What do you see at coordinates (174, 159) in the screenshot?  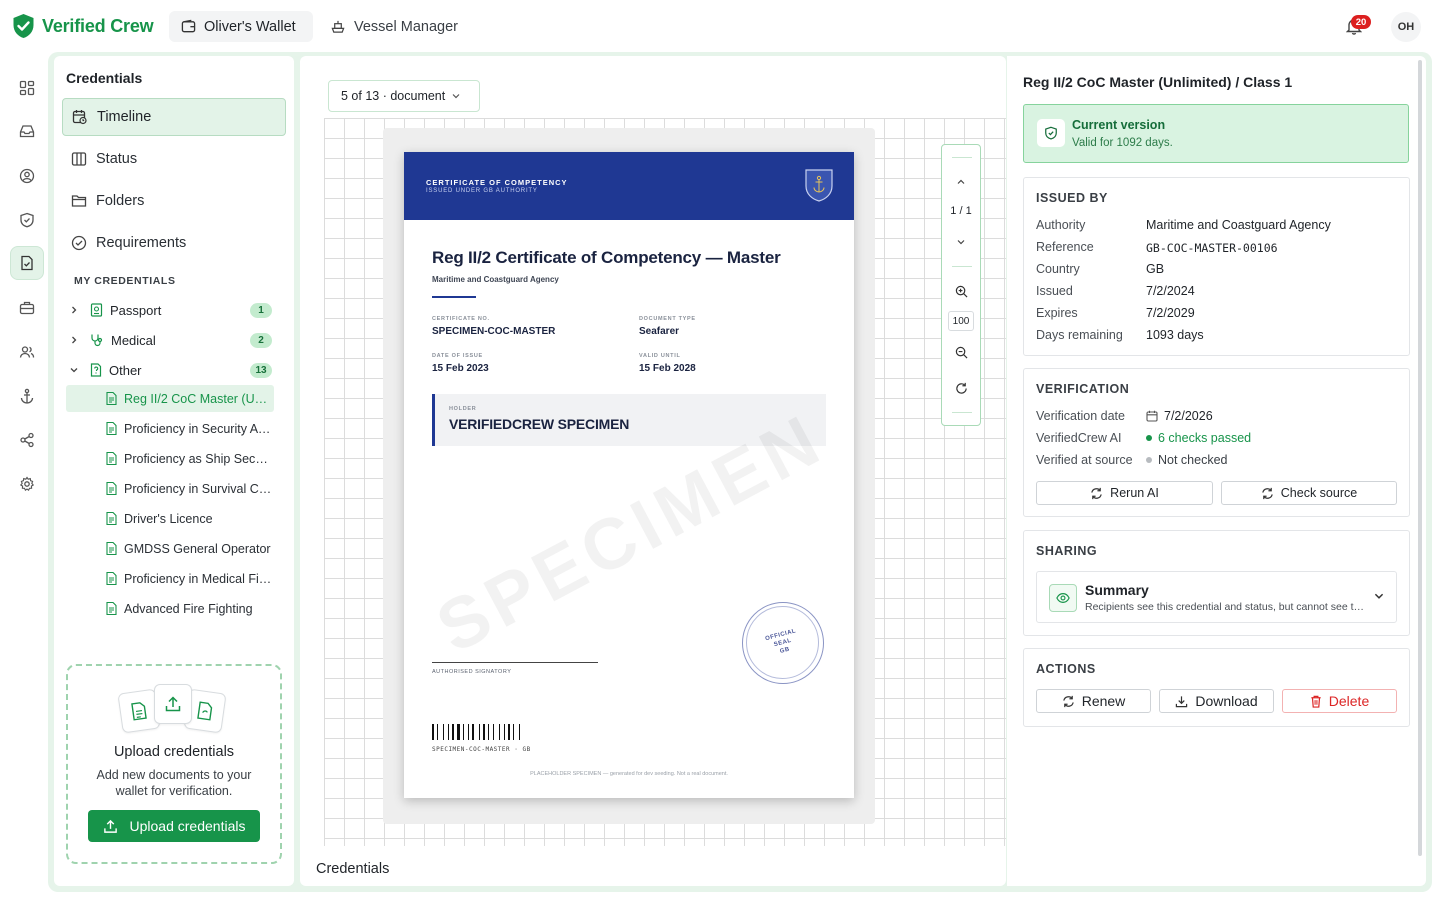 I see `nav-status: Status` at bounding box center [174, 159].